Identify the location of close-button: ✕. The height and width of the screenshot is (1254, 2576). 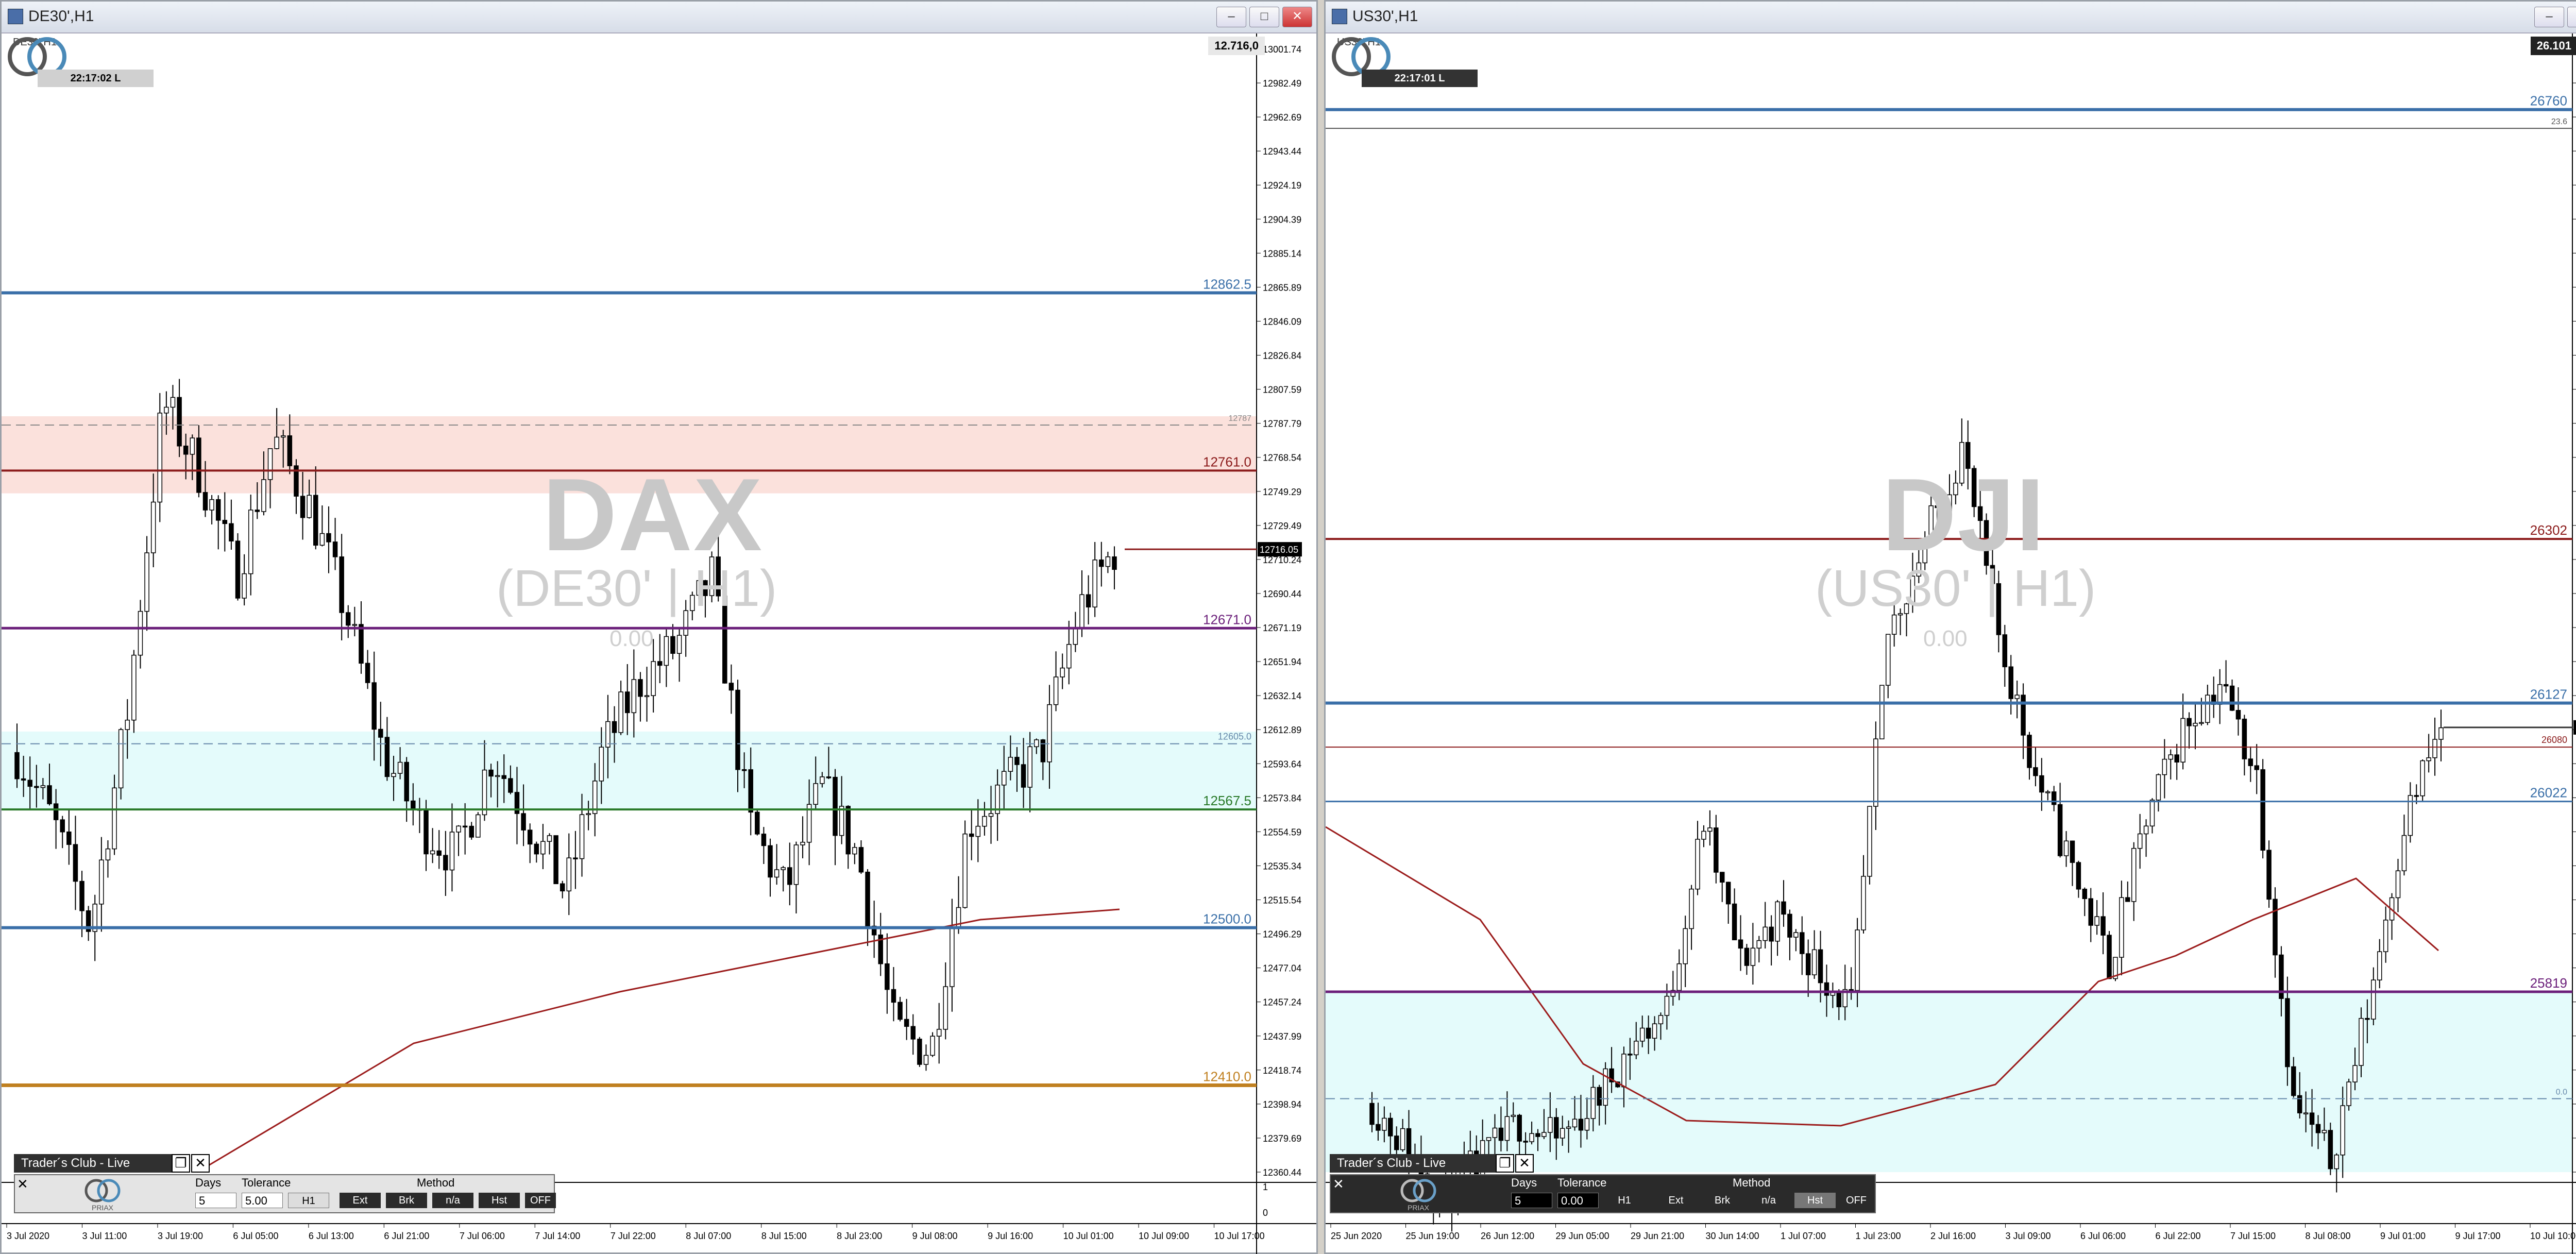
(1297, 17).